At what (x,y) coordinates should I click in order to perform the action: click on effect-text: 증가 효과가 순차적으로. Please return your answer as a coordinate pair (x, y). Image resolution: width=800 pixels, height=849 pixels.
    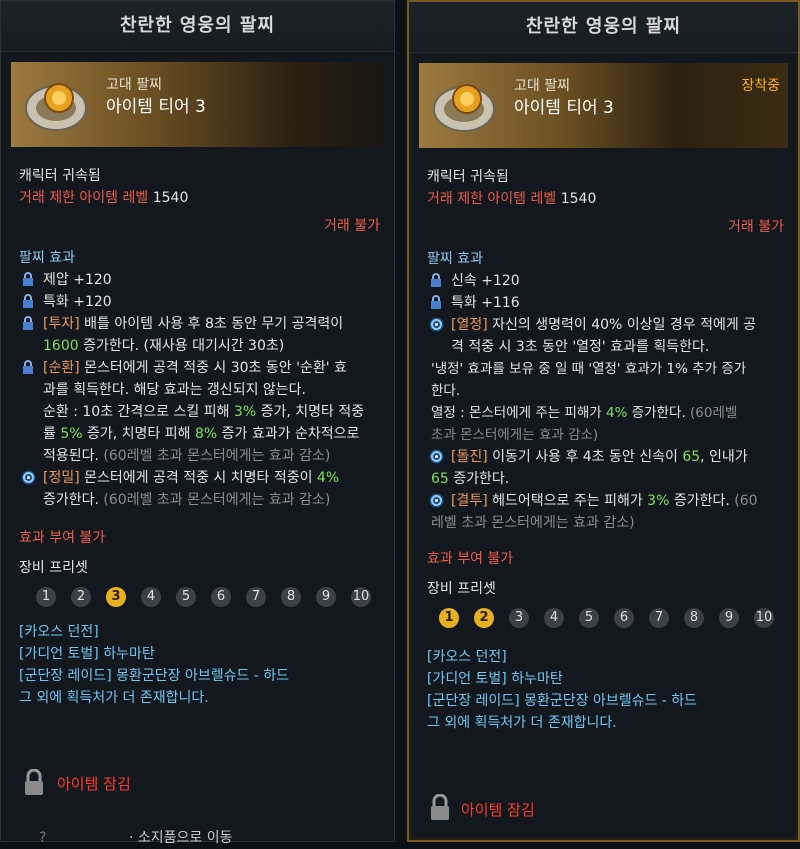
    Looking at the image, I should click on (288, 434).